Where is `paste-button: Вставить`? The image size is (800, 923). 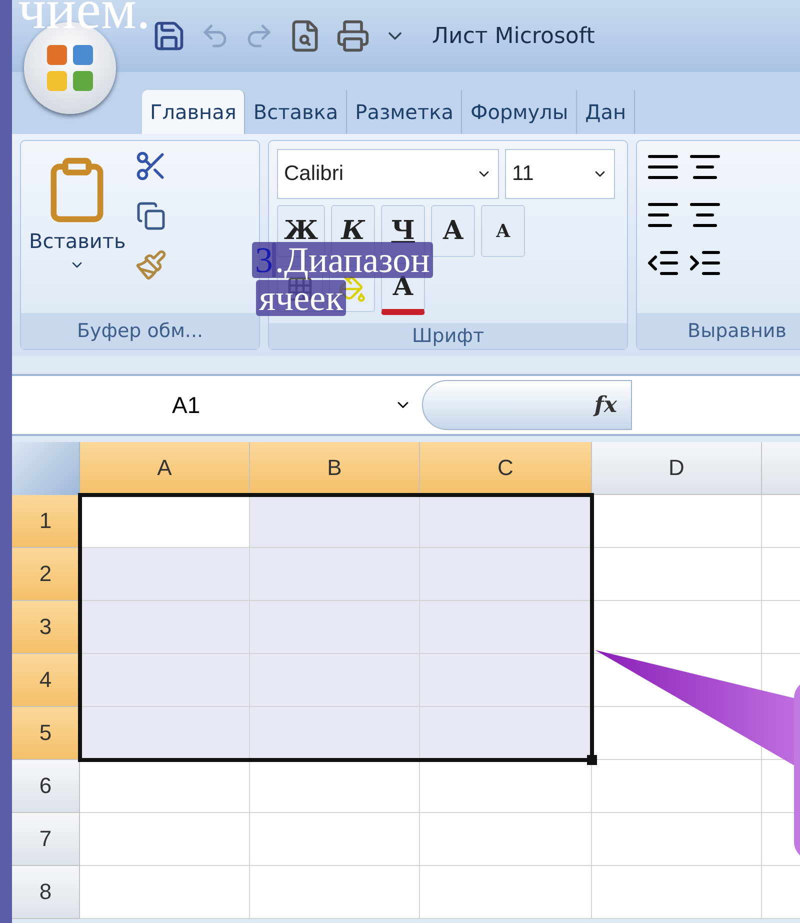
paste-button: Вставить is located at coordinates (77, 227).